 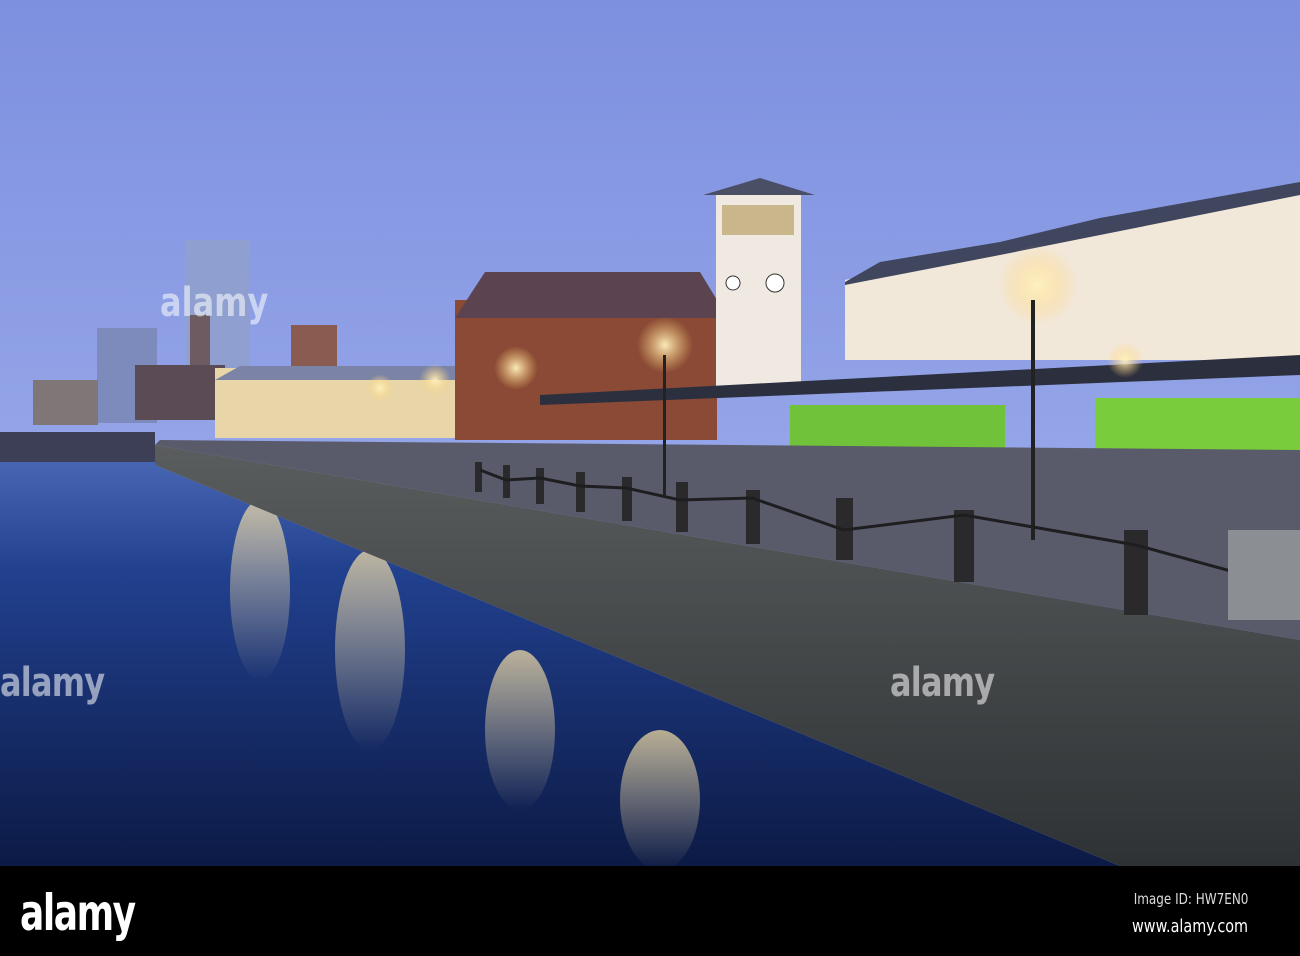 I want to click on footer-bar: alamy Image ID: HW7EN0 www.alamy.com, so click(x=650, y=911).